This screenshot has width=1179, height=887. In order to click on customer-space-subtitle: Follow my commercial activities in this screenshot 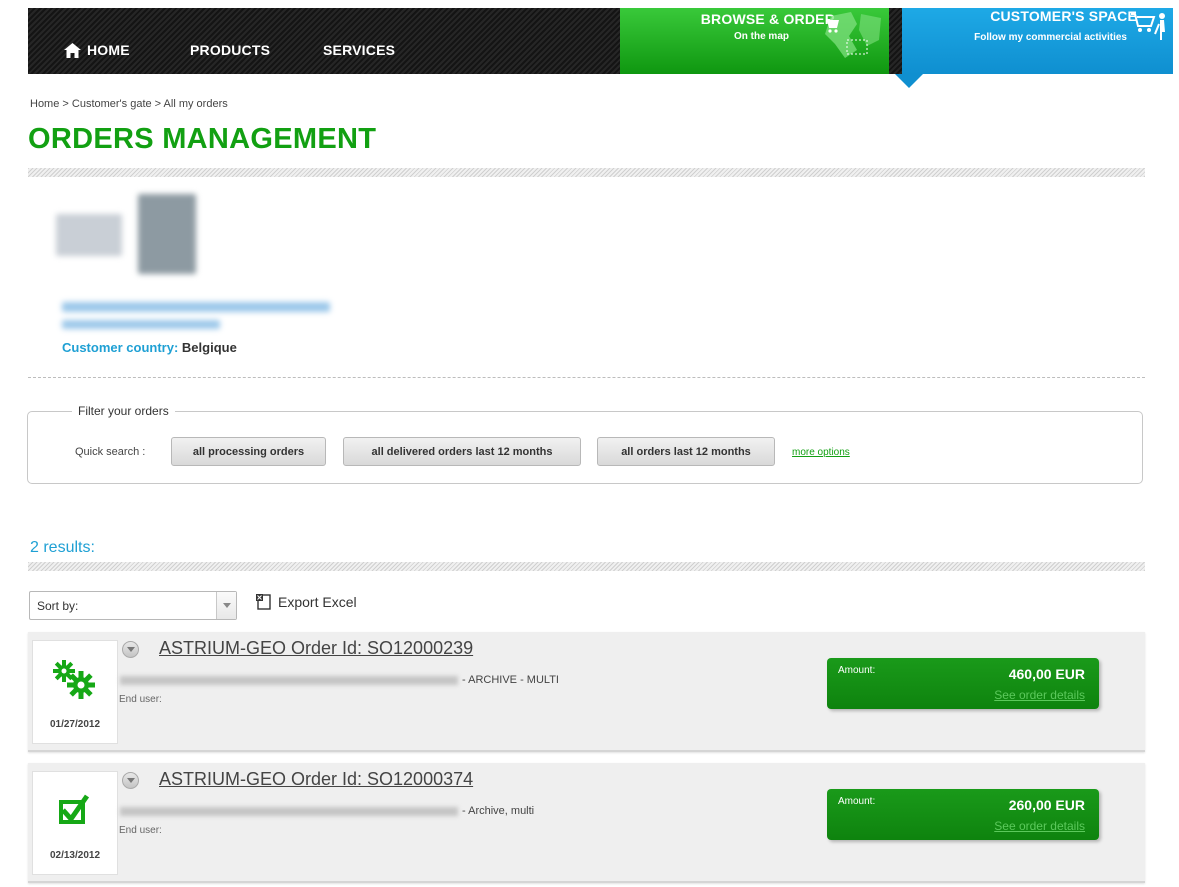, I will do `click(1050, 37)`.